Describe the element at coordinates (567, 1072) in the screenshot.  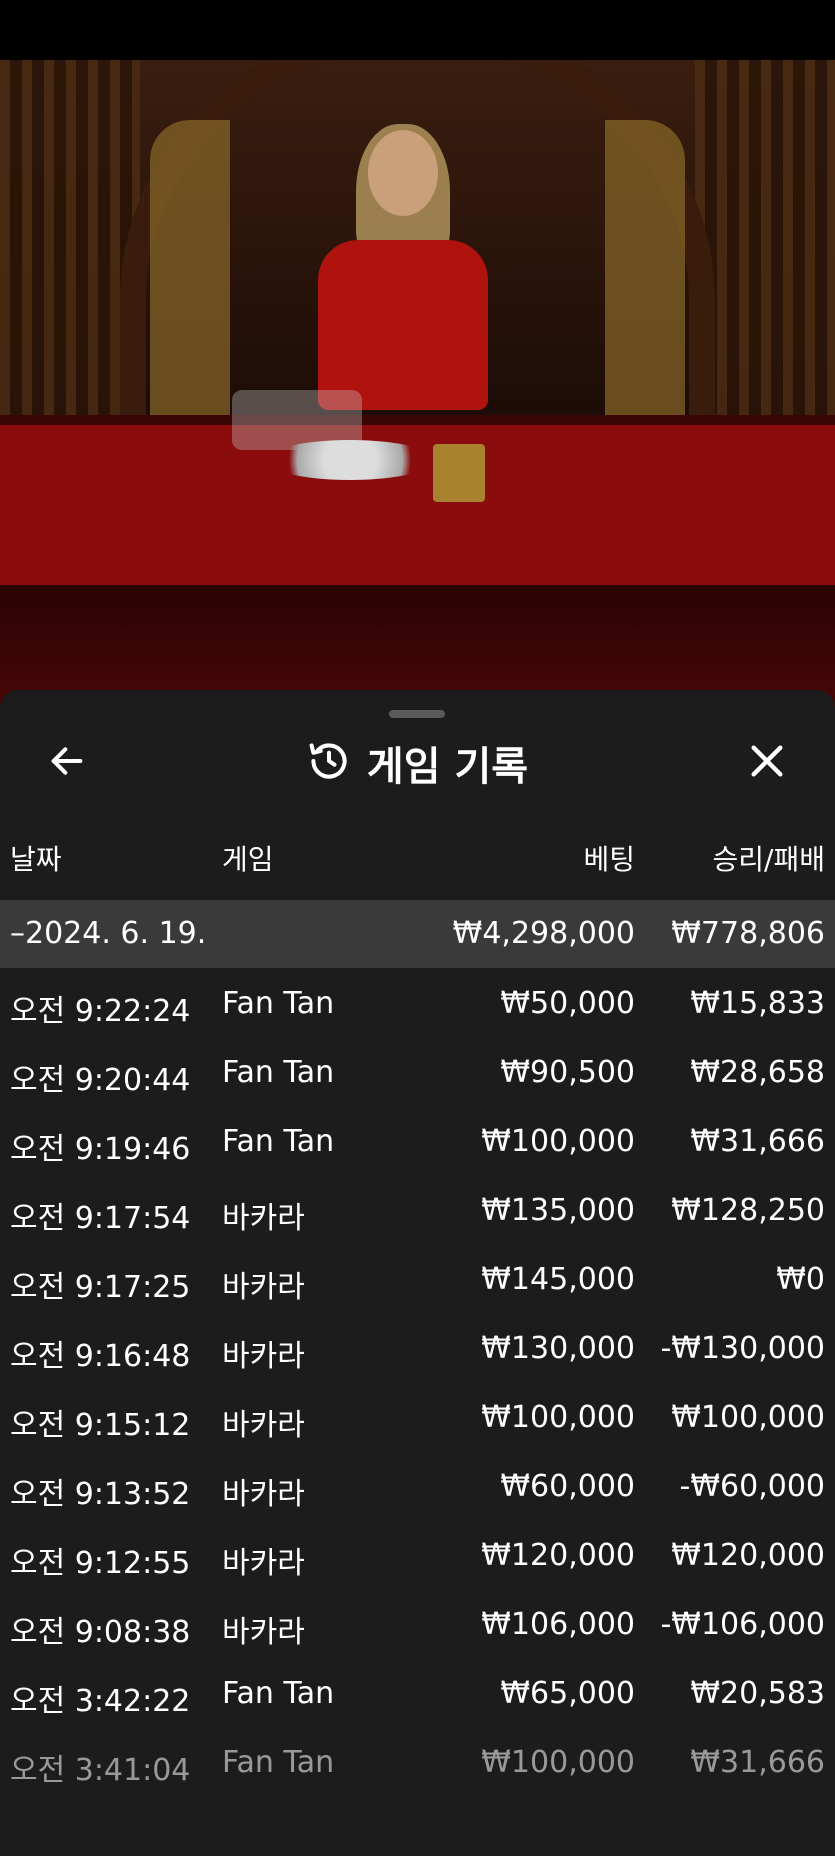
I see `row-bet: ₩90,500` at that location.